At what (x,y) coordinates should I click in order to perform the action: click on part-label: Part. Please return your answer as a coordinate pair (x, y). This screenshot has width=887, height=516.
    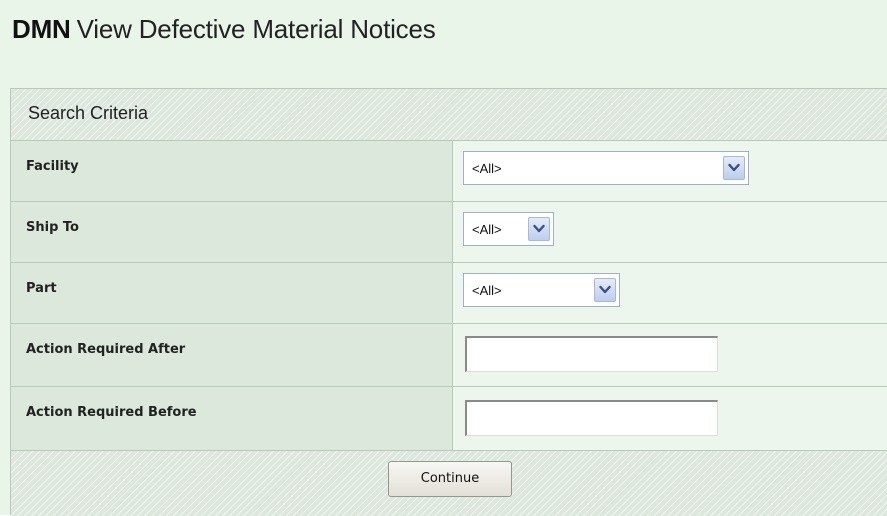
    Looking at the image, I should click on (41, 288).